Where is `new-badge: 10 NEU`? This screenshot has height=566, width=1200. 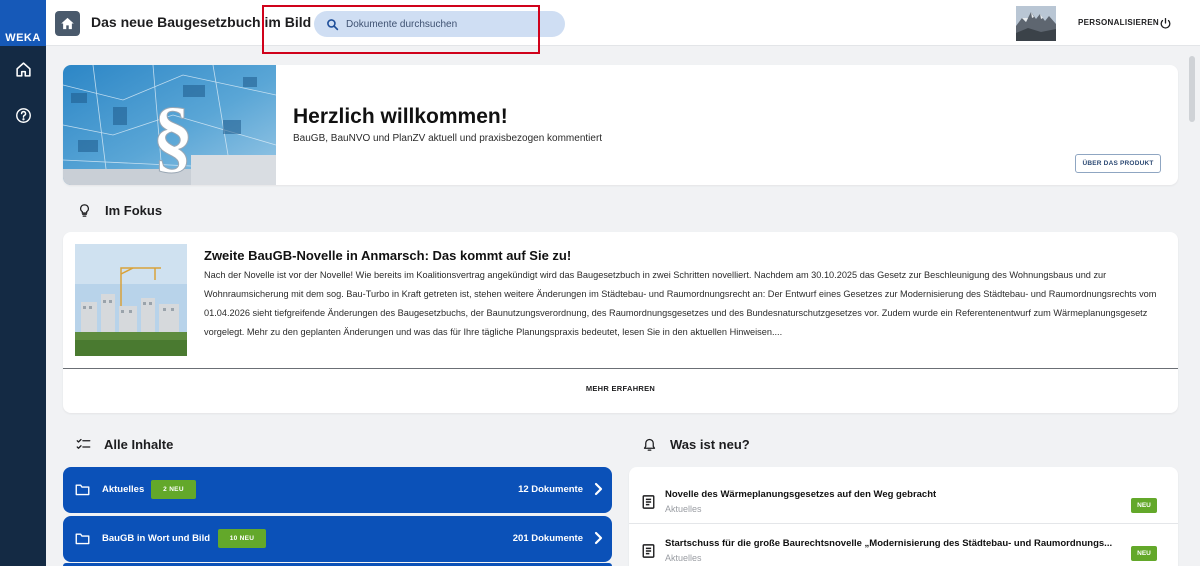 new-badge: 10 NEU is located at coordinates (242, 538).